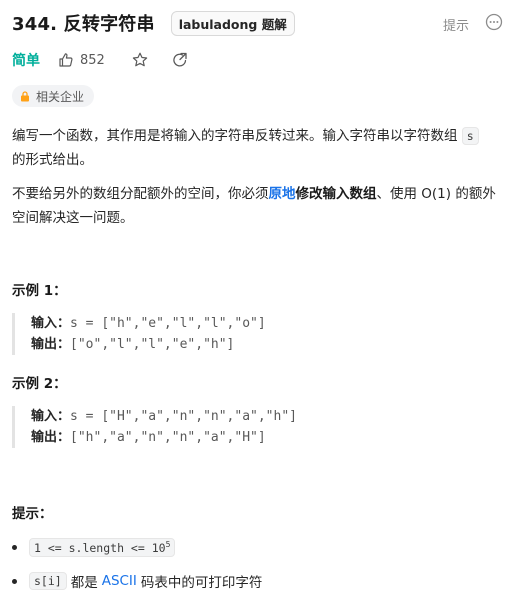 This screenshot has height=613, width=515. I want to click on star-icon, so click(140, 60).